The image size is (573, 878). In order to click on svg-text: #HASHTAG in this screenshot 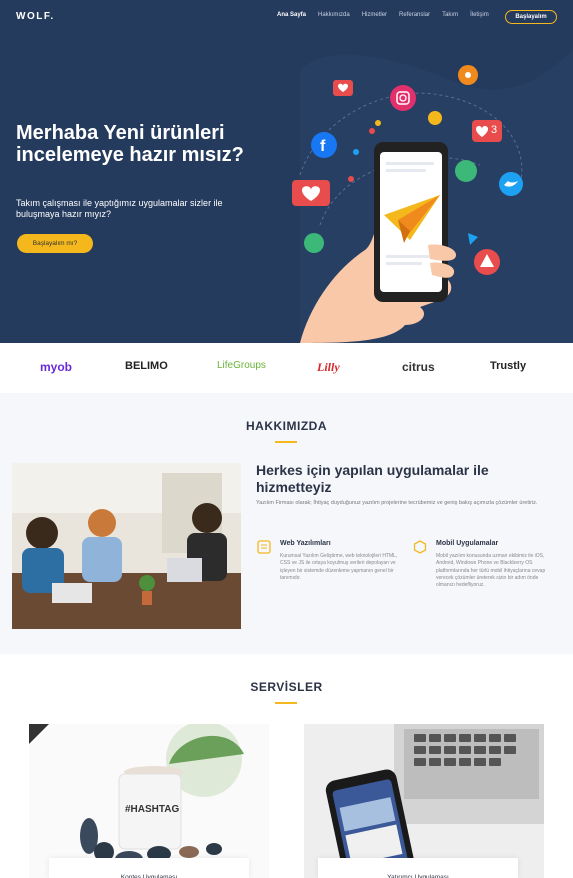, I will do `click(152, 809)`.